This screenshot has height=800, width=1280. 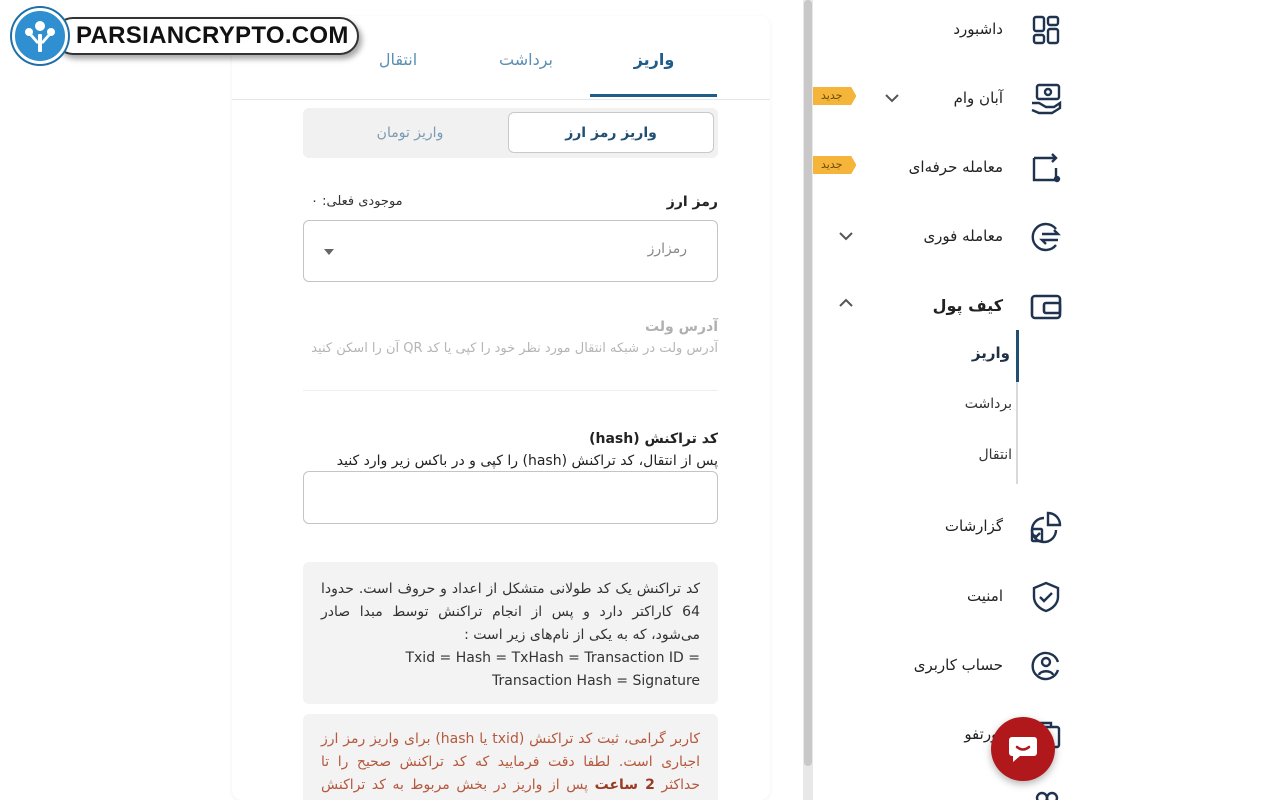 I want to click on sidebar-item-dashboard: داشبورد, so click(x=941, y=29).